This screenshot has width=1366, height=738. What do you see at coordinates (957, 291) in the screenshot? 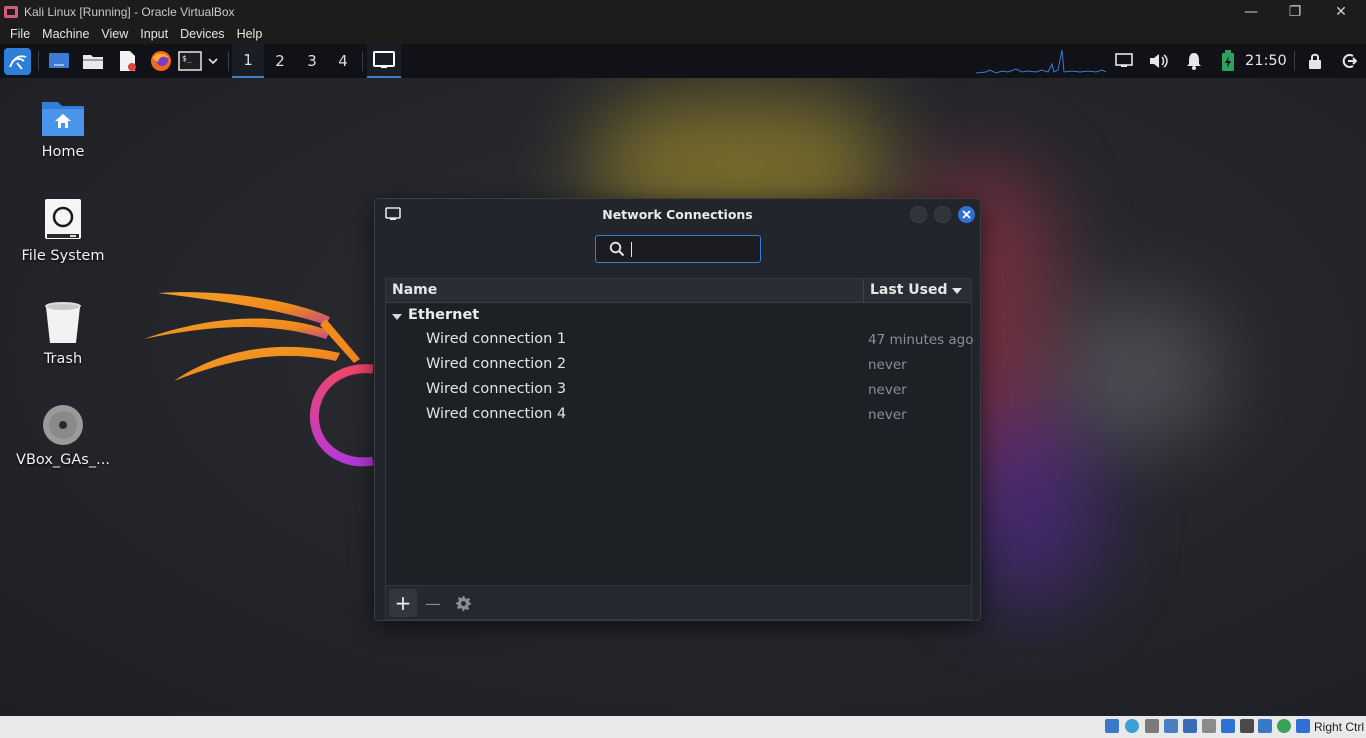
I see `sort-descending-icon` at bounding box center [957, 291].